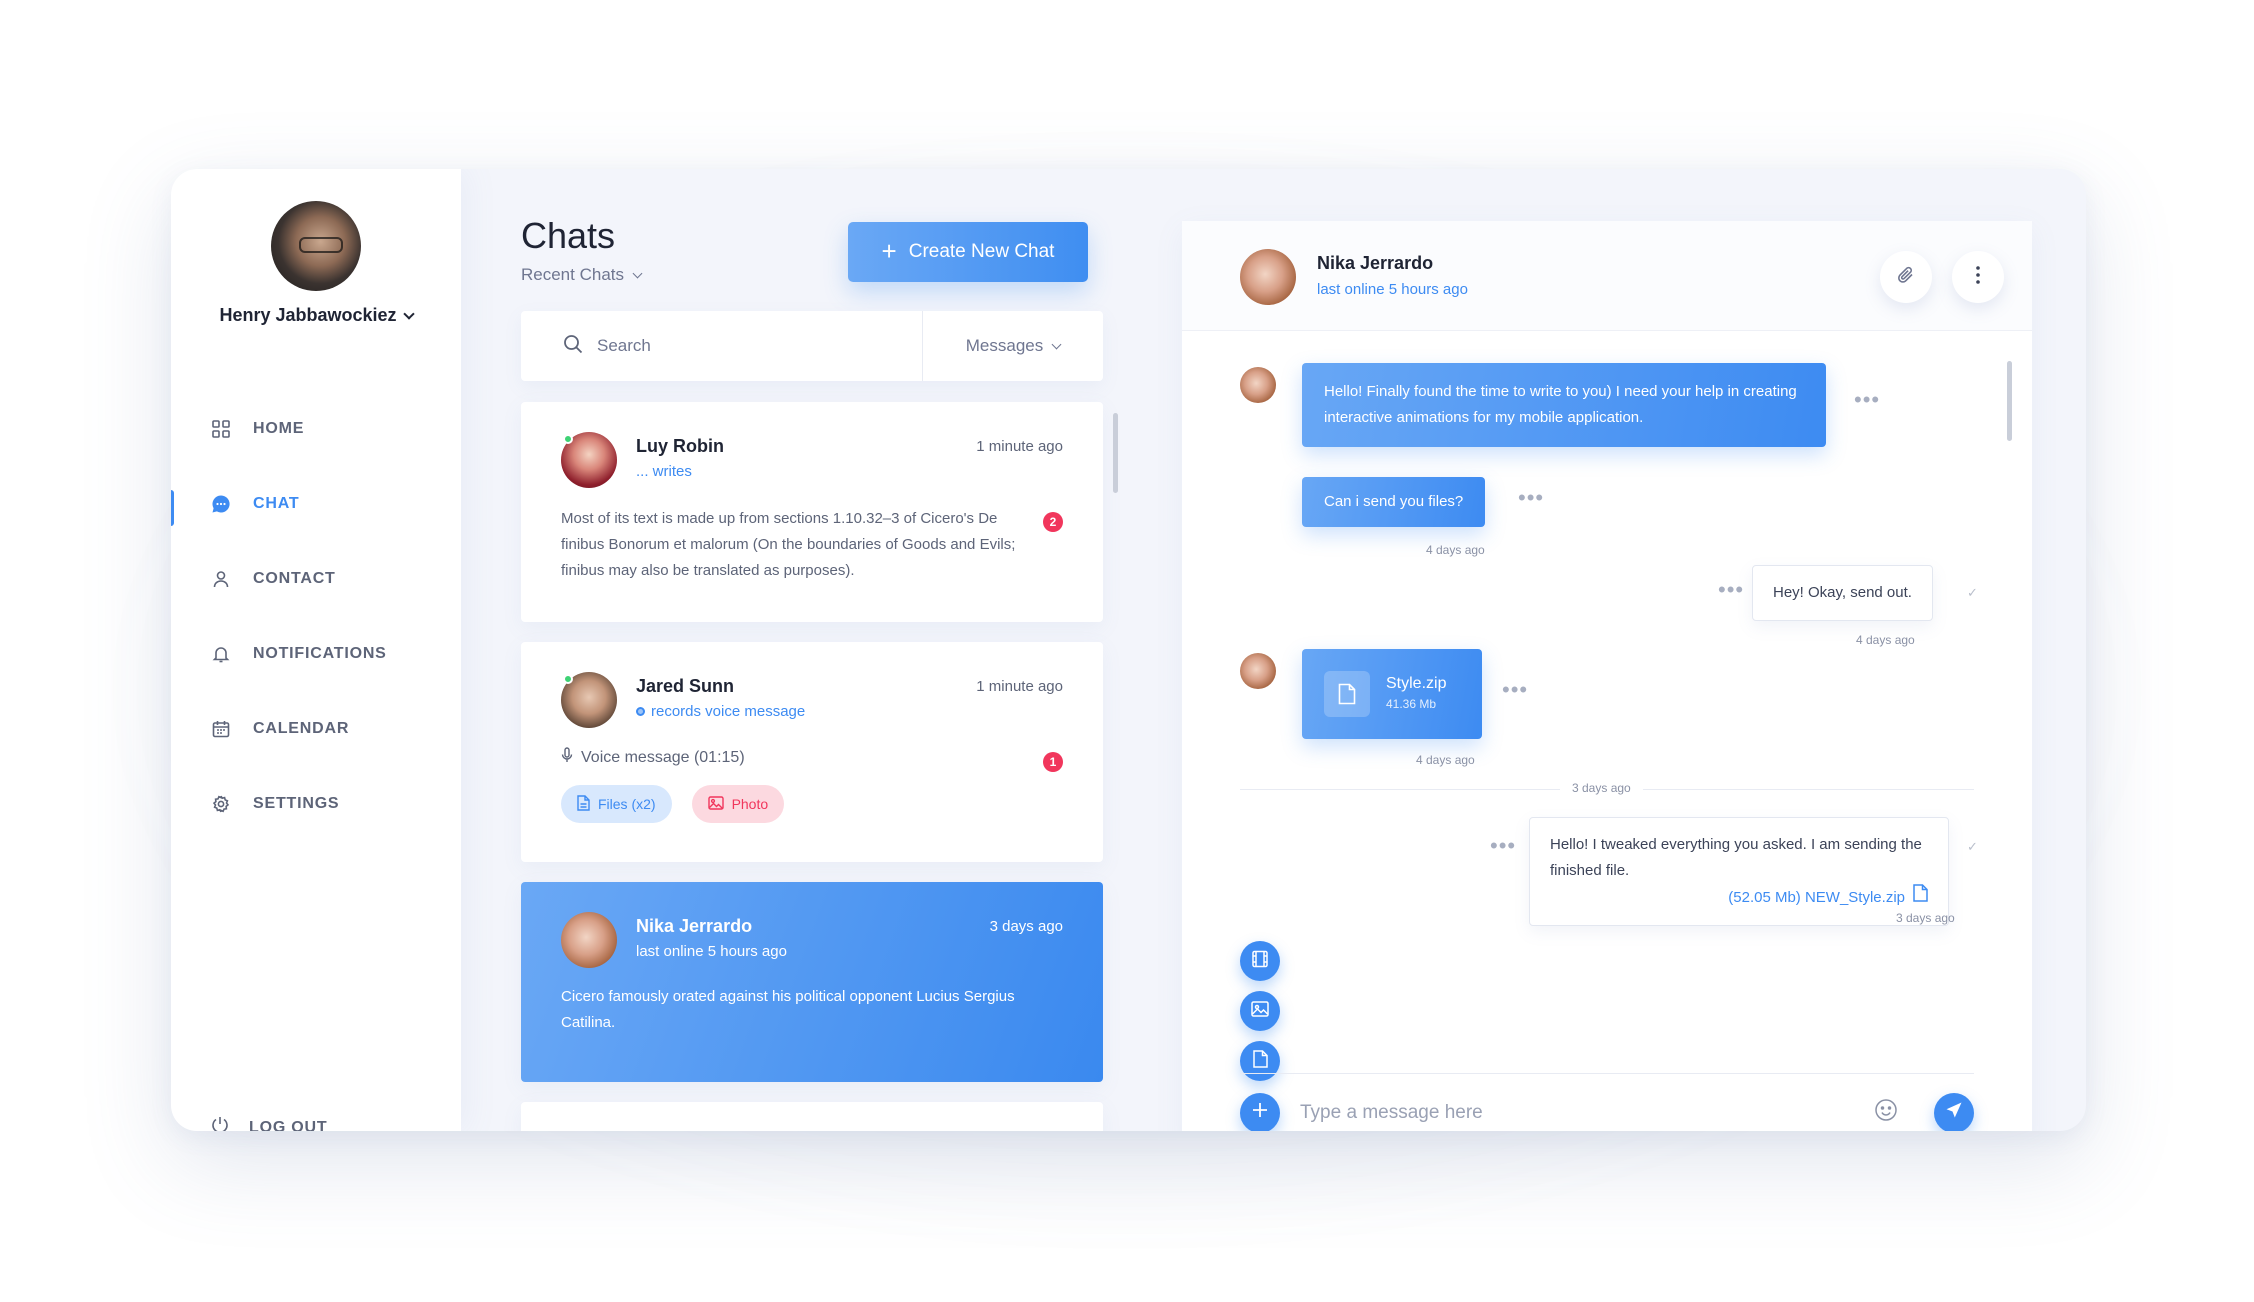  I want to click on gear-icon, so click(221, 804).